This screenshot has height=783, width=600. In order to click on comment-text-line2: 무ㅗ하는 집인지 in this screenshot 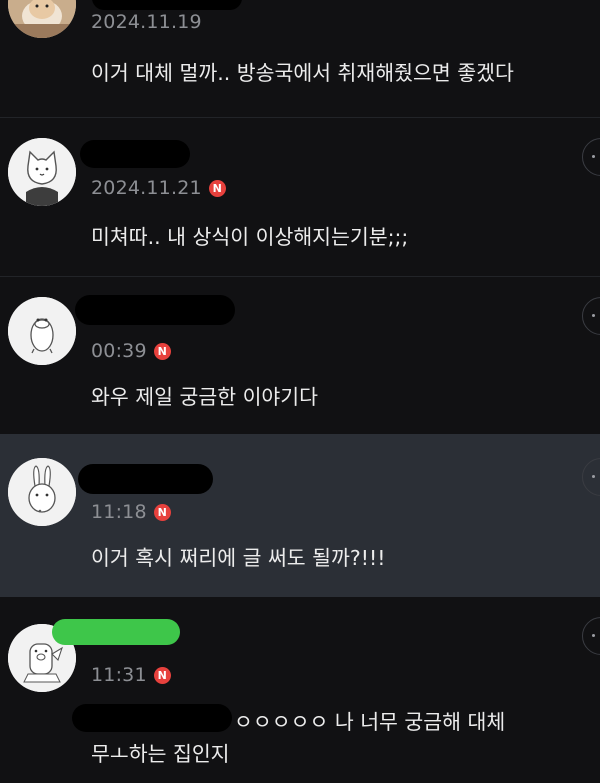, I will do `click(160, 754)`.